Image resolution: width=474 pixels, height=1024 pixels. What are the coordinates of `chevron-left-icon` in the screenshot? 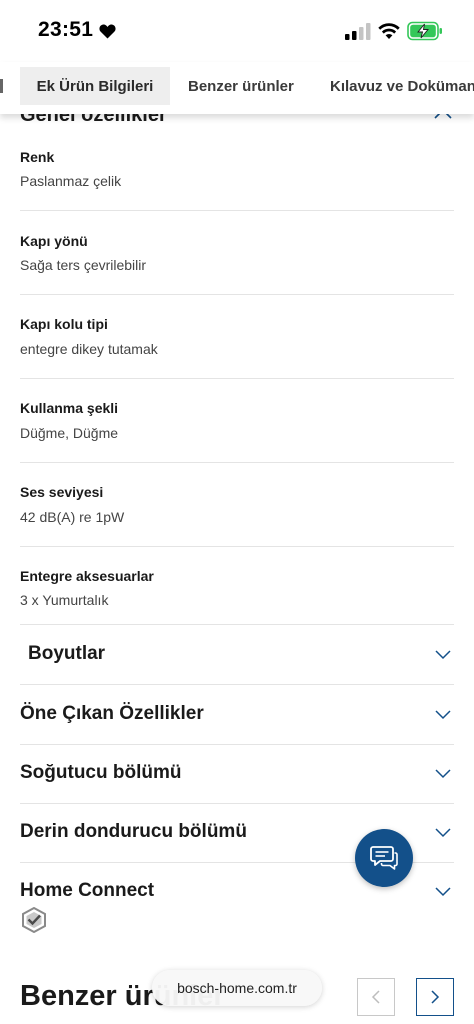 It's located at (375, 997).